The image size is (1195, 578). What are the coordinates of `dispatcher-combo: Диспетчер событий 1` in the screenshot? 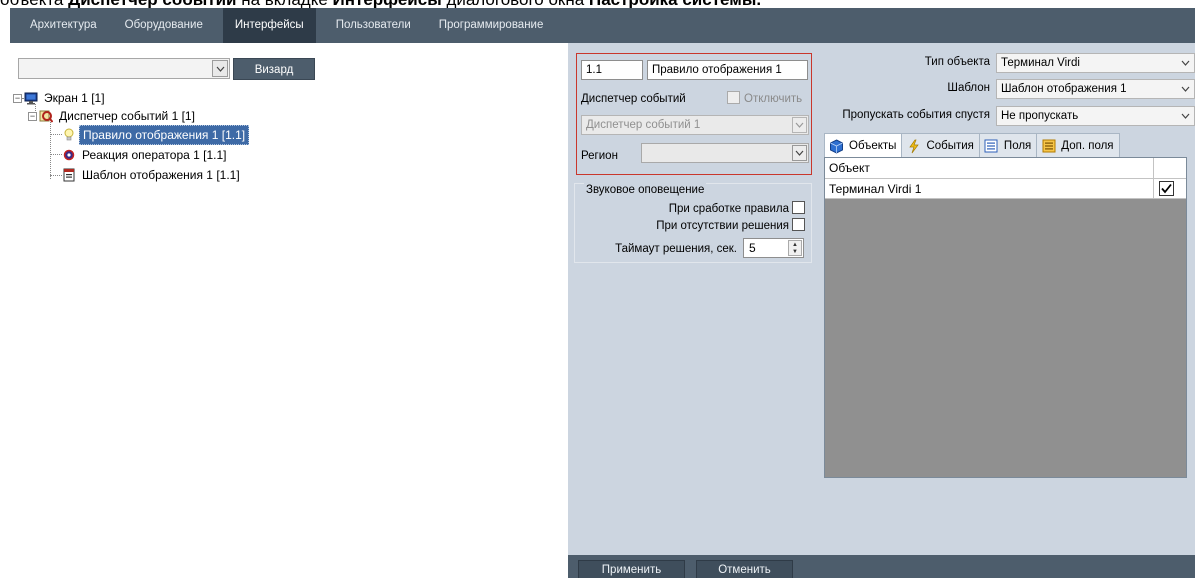 It's located at (695, 125).